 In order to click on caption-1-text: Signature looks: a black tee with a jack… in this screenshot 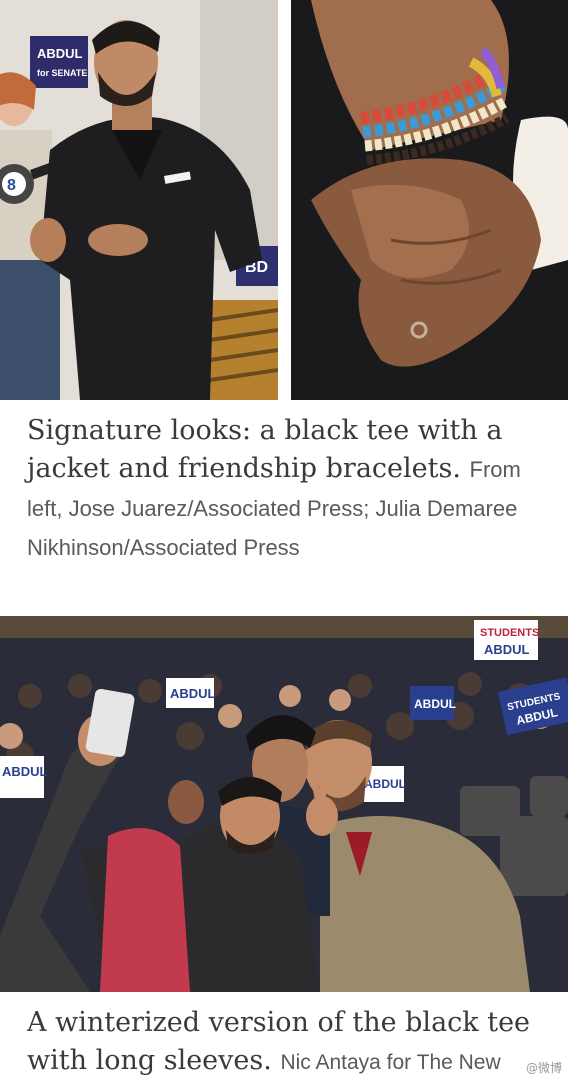, I will do `click(265, 449)`.